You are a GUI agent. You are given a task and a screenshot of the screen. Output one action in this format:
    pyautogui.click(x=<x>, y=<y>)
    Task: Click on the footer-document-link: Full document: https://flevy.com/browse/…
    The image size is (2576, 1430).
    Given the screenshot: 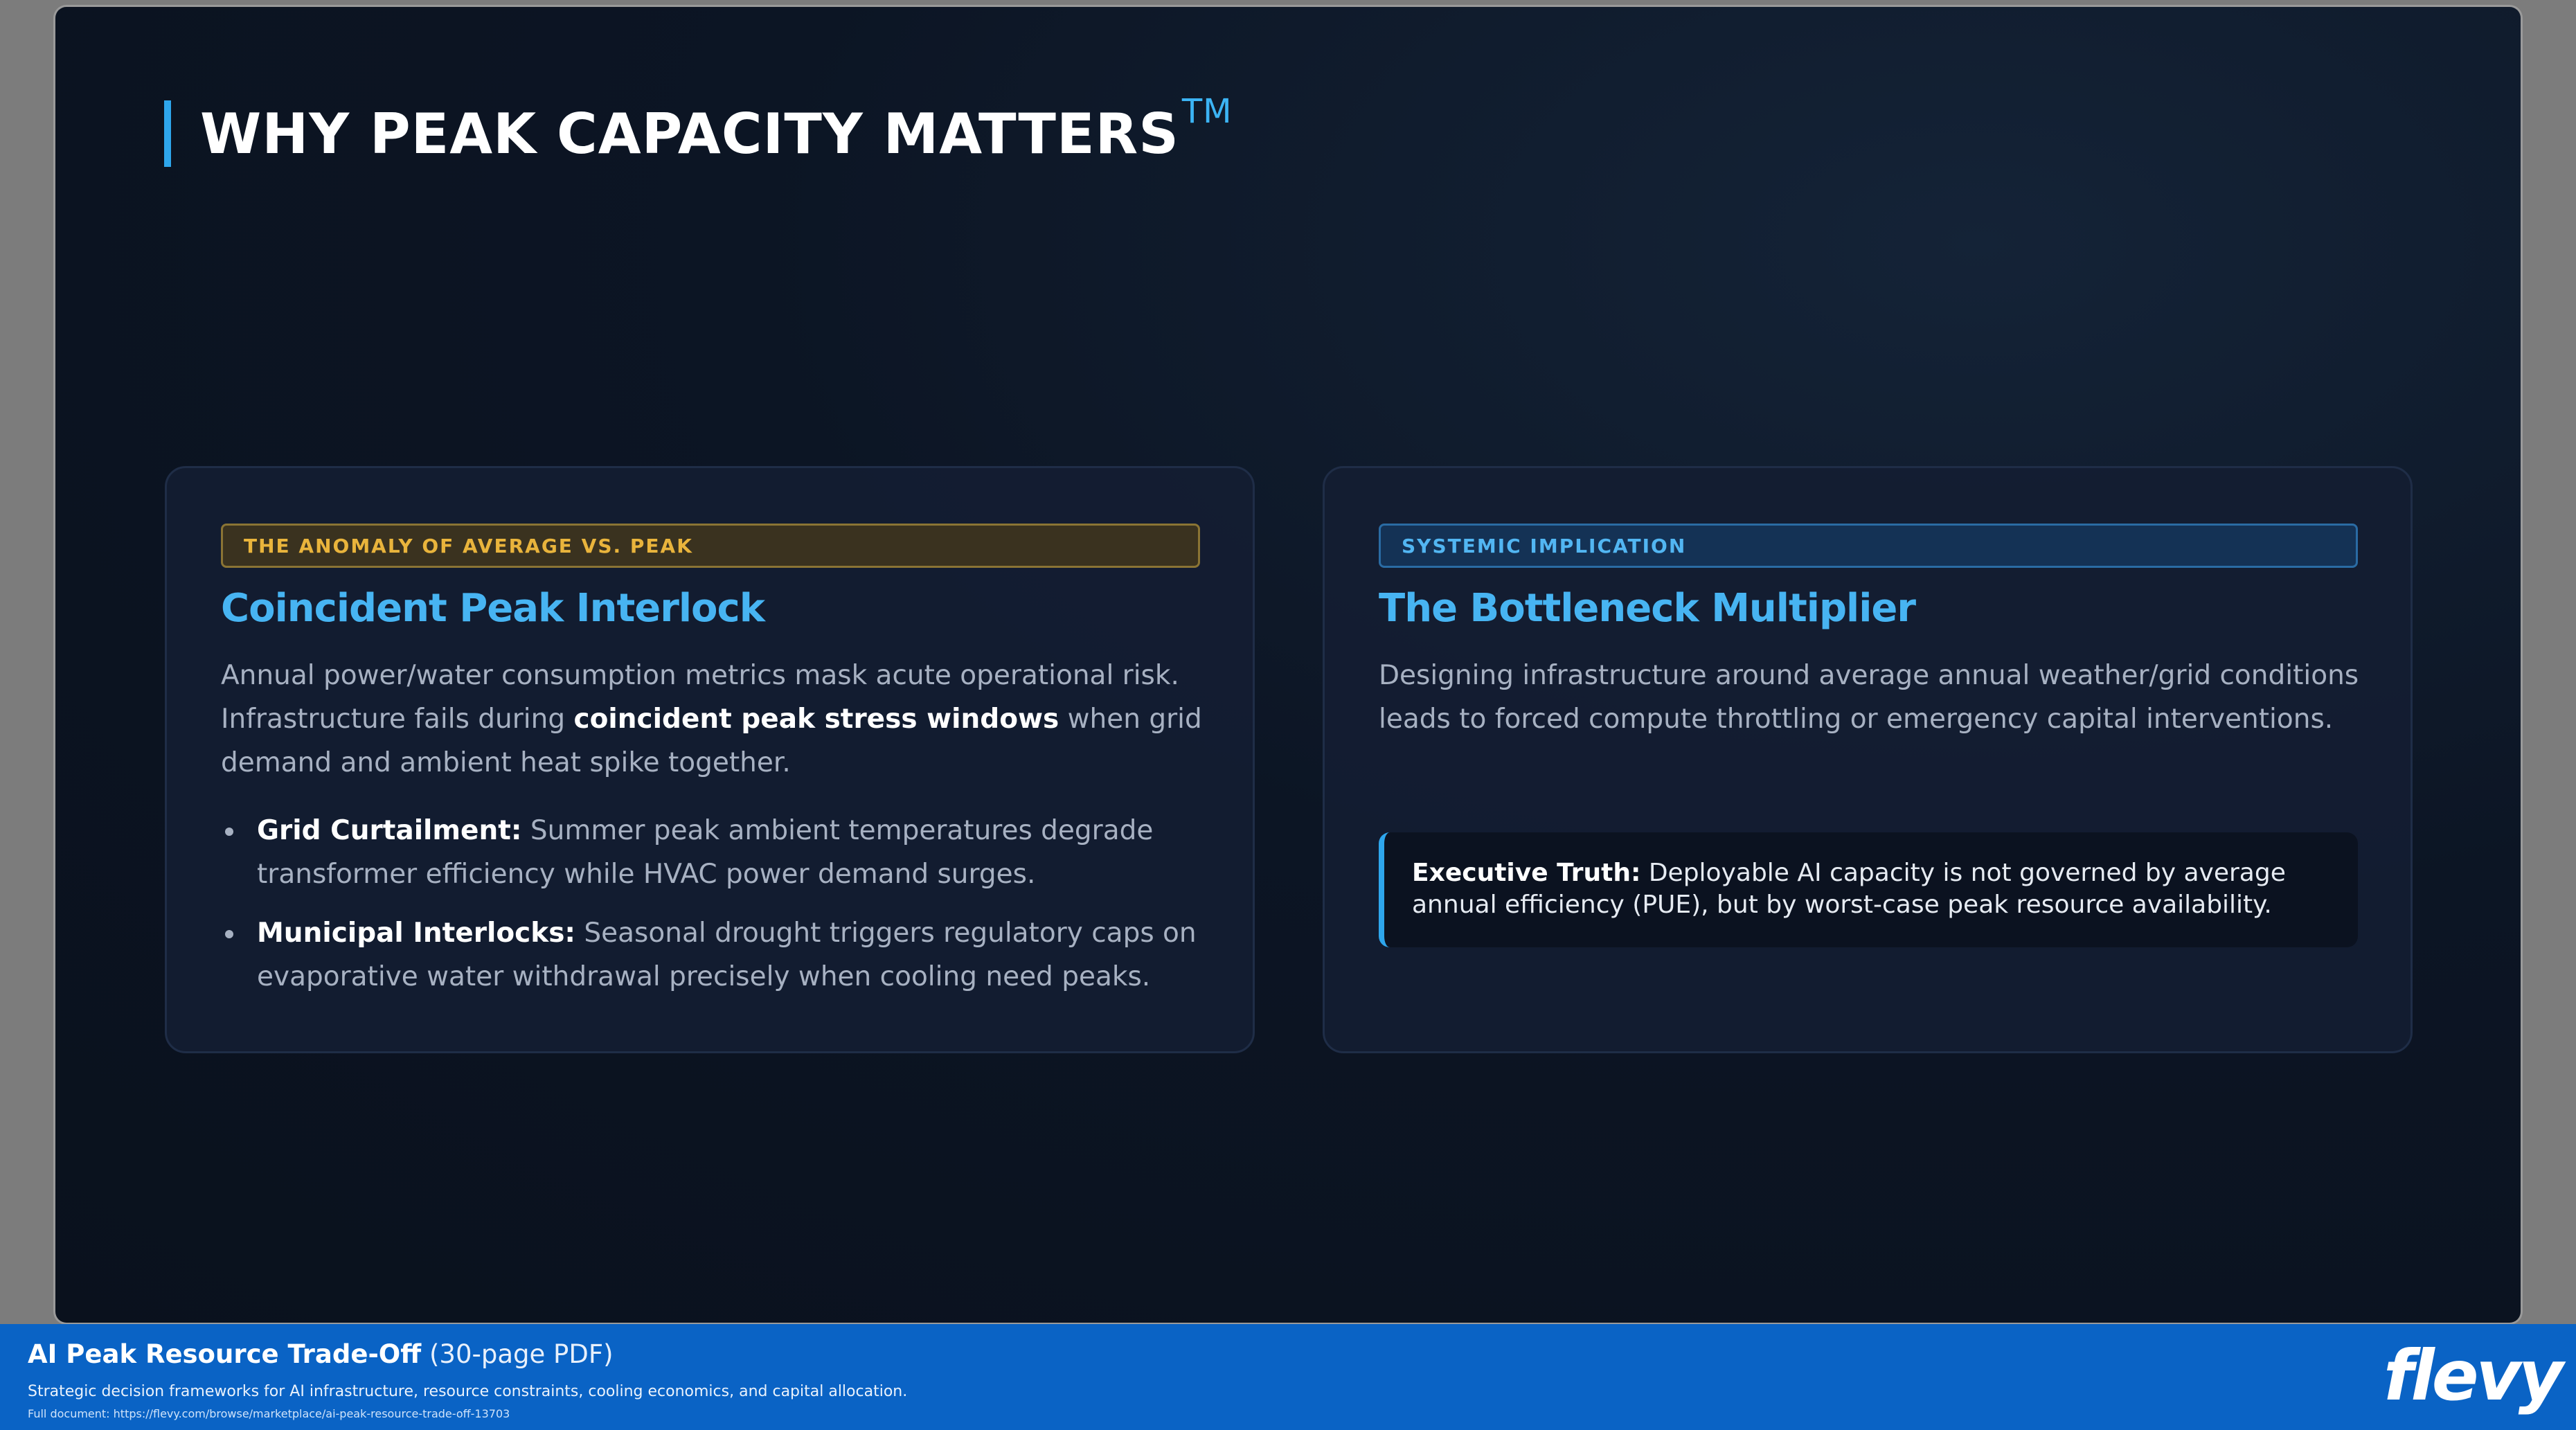 What is the action you would take?
    pyautogui.click(x=269, y=1413)
    